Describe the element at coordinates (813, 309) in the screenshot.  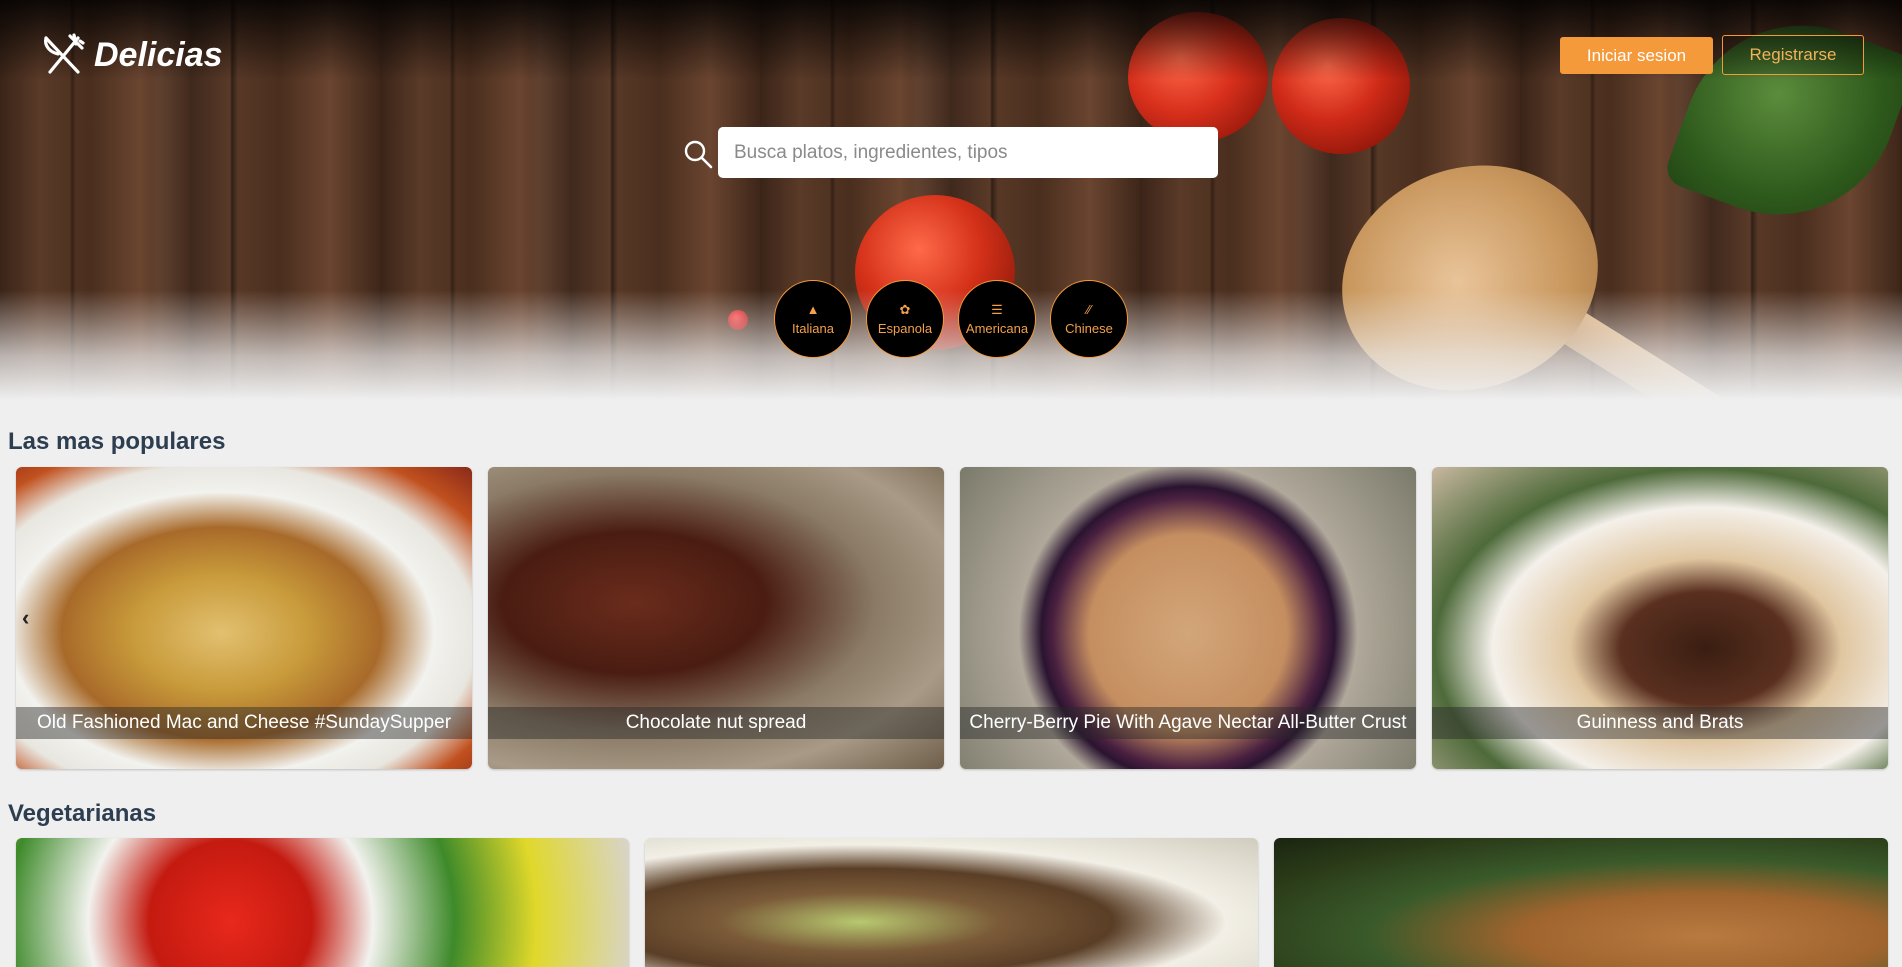
I see `pizza-icon: ▲` at that location.